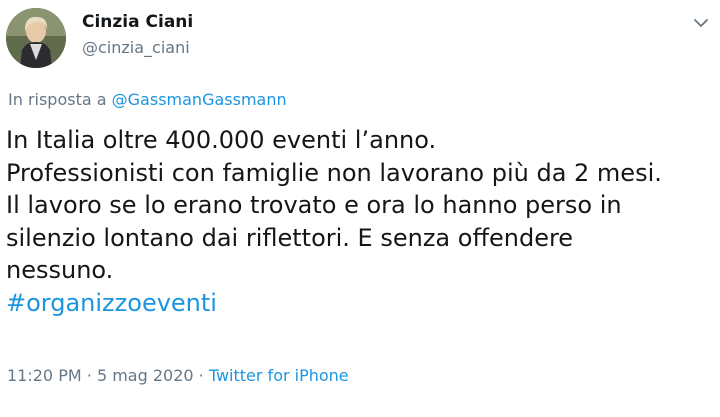  I want to click on hashtag-link: #organizzoeventi, so click(111, 303).